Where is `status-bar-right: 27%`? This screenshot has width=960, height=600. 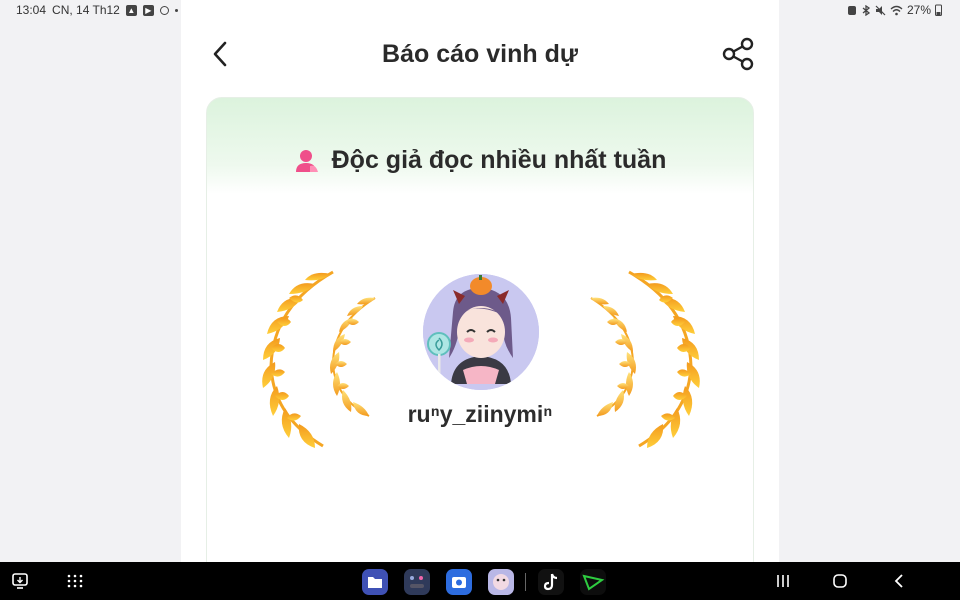
status-bar-right: 27% is located at coordinates (894, 10).